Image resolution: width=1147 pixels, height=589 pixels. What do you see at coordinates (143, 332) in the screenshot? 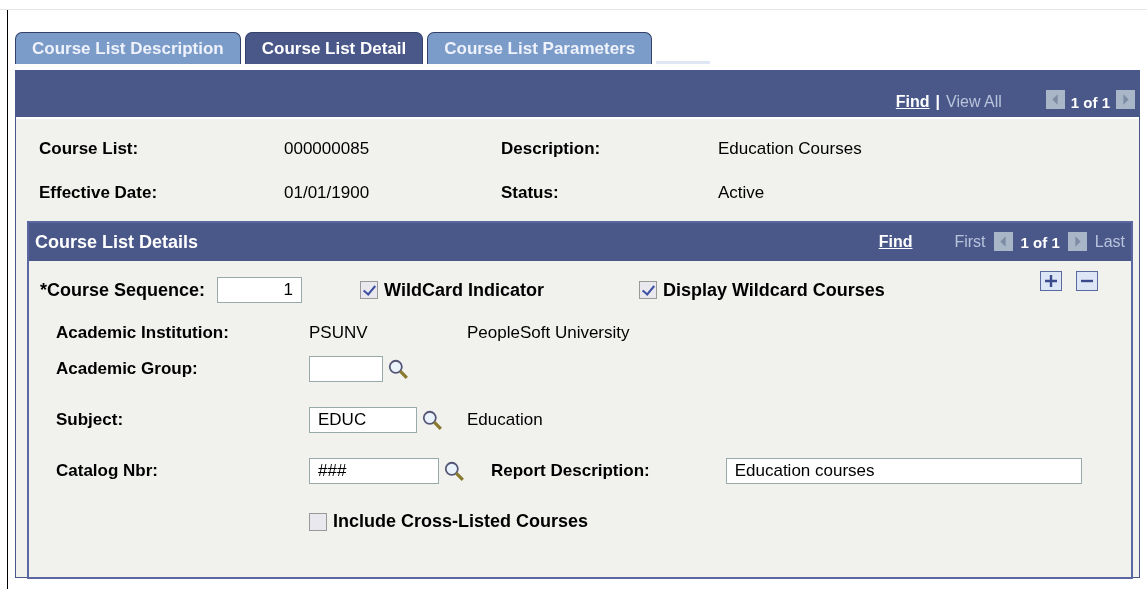
I see `field-label: Academic Institution:` at bounding box center [143, 332].